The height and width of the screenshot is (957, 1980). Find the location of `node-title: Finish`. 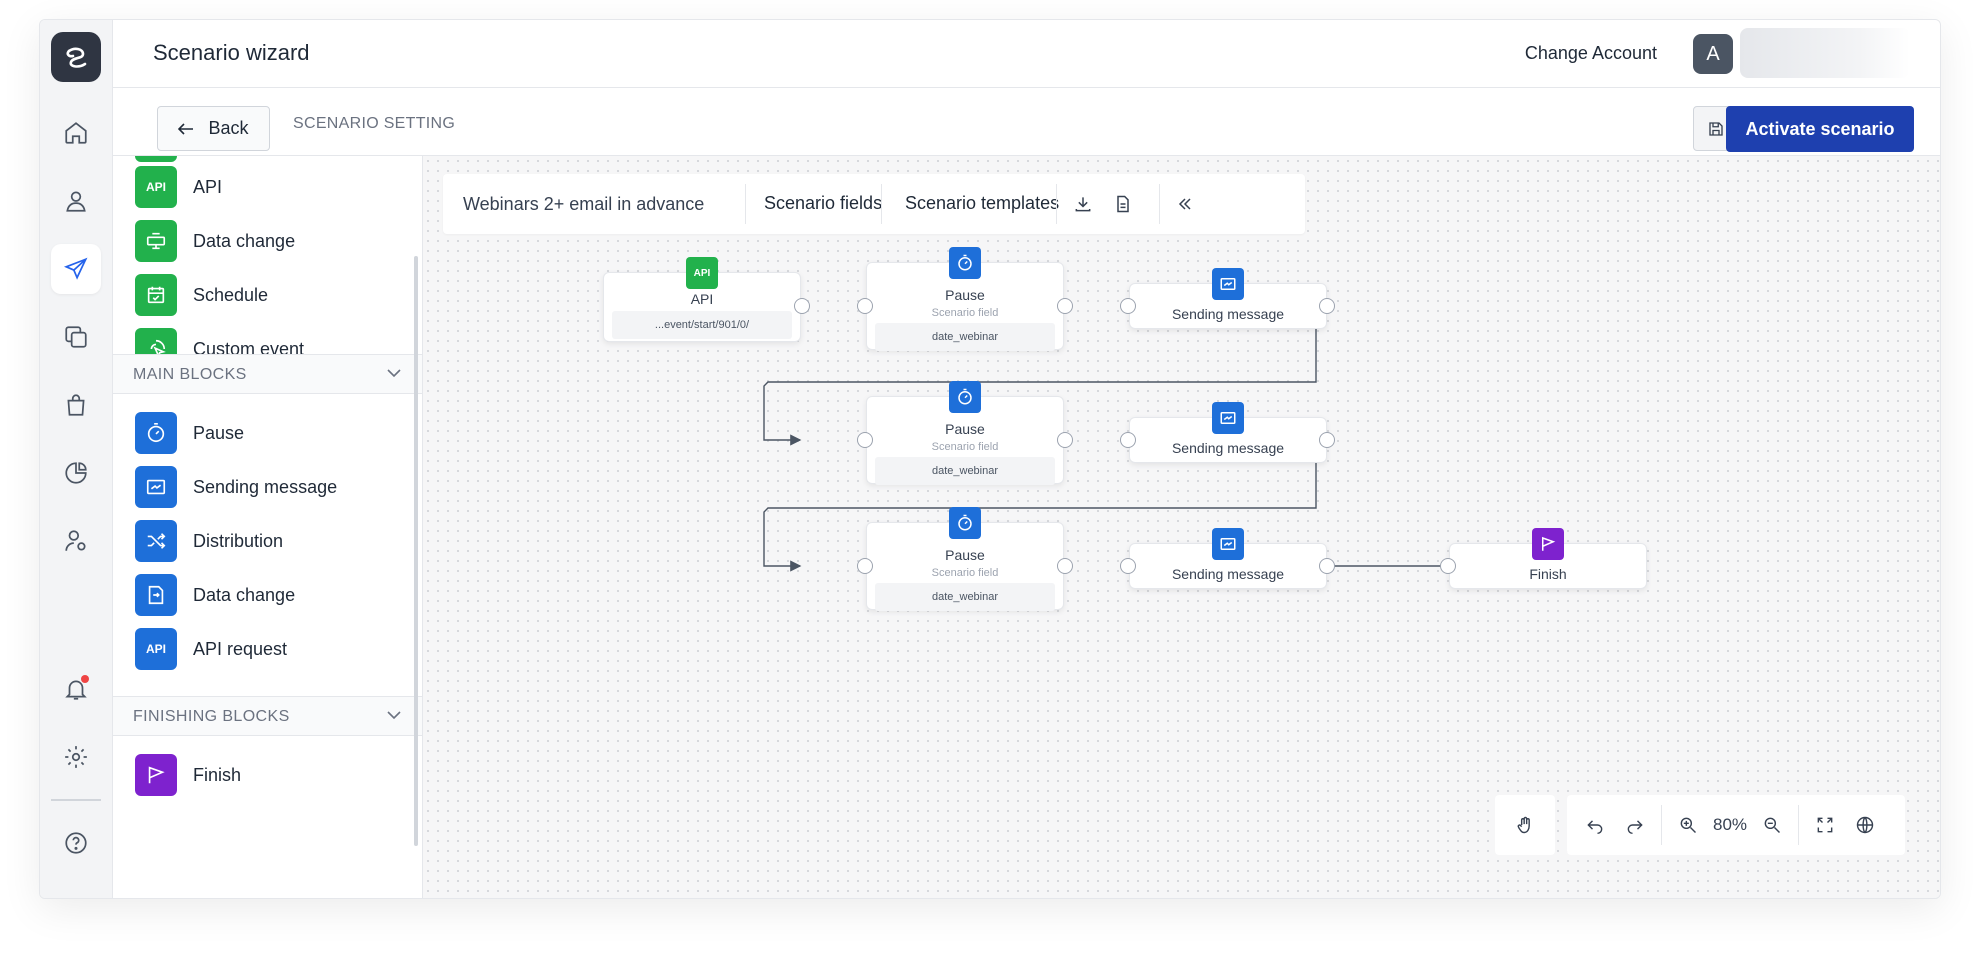

node-title: Finish is located at coordinates (1548, 574).